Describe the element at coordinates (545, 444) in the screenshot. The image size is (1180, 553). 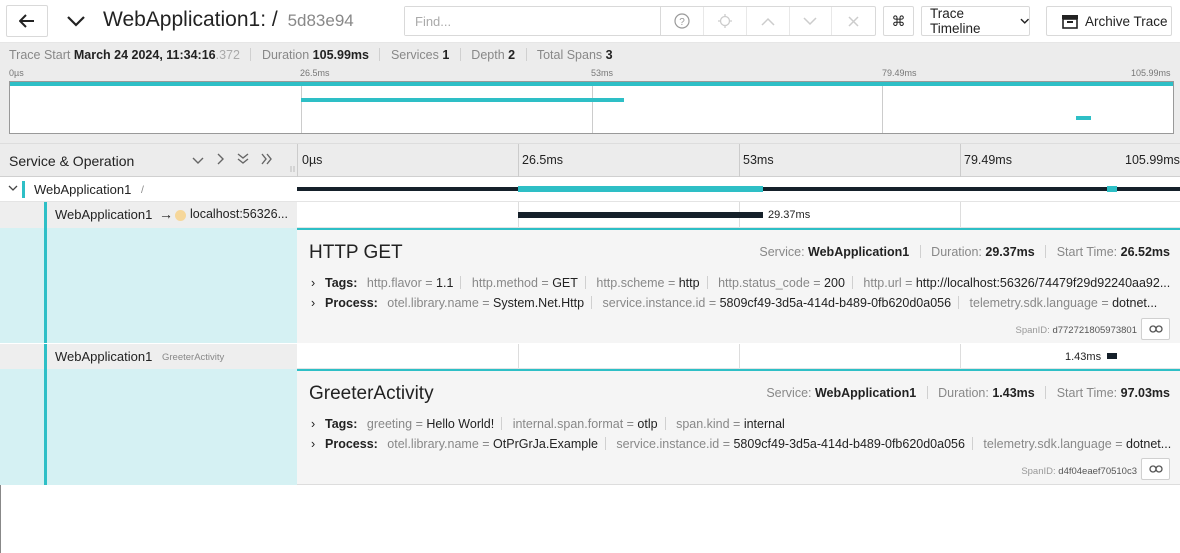
I see `process-value: OtPrGrJa.Example` at that location.